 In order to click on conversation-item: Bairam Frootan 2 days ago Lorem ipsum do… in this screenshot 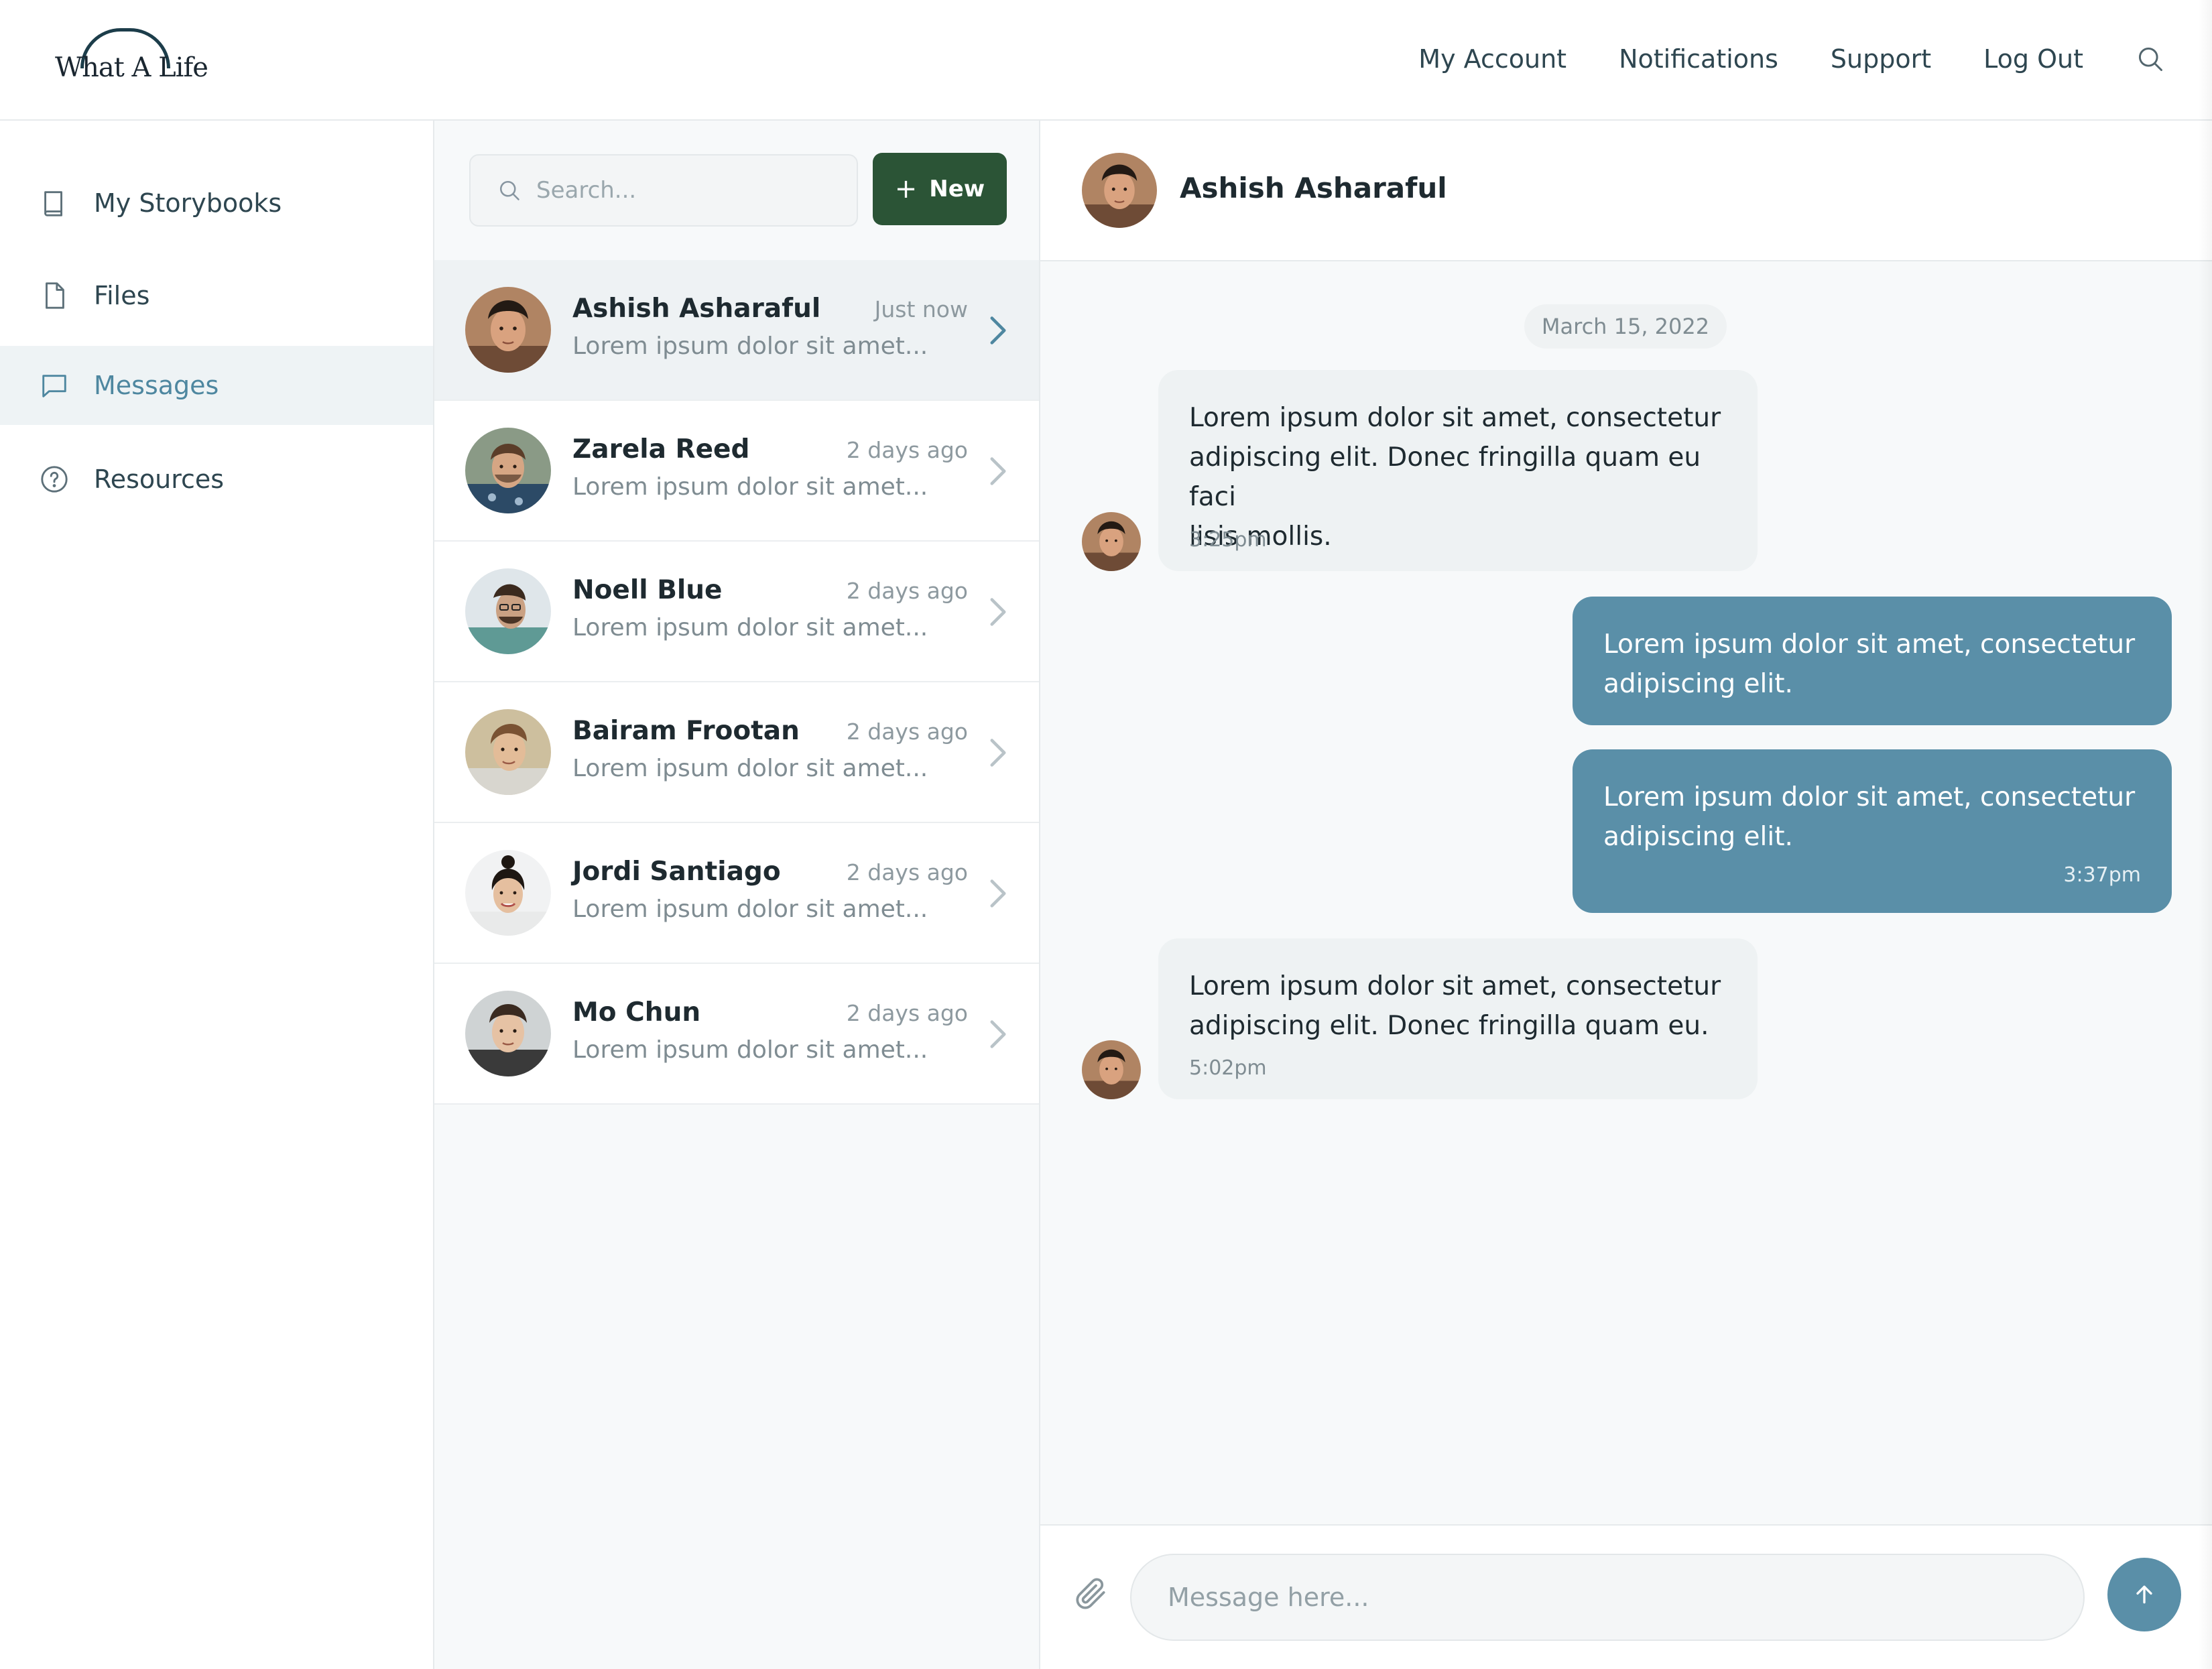, I will do `click(736, 752)`.